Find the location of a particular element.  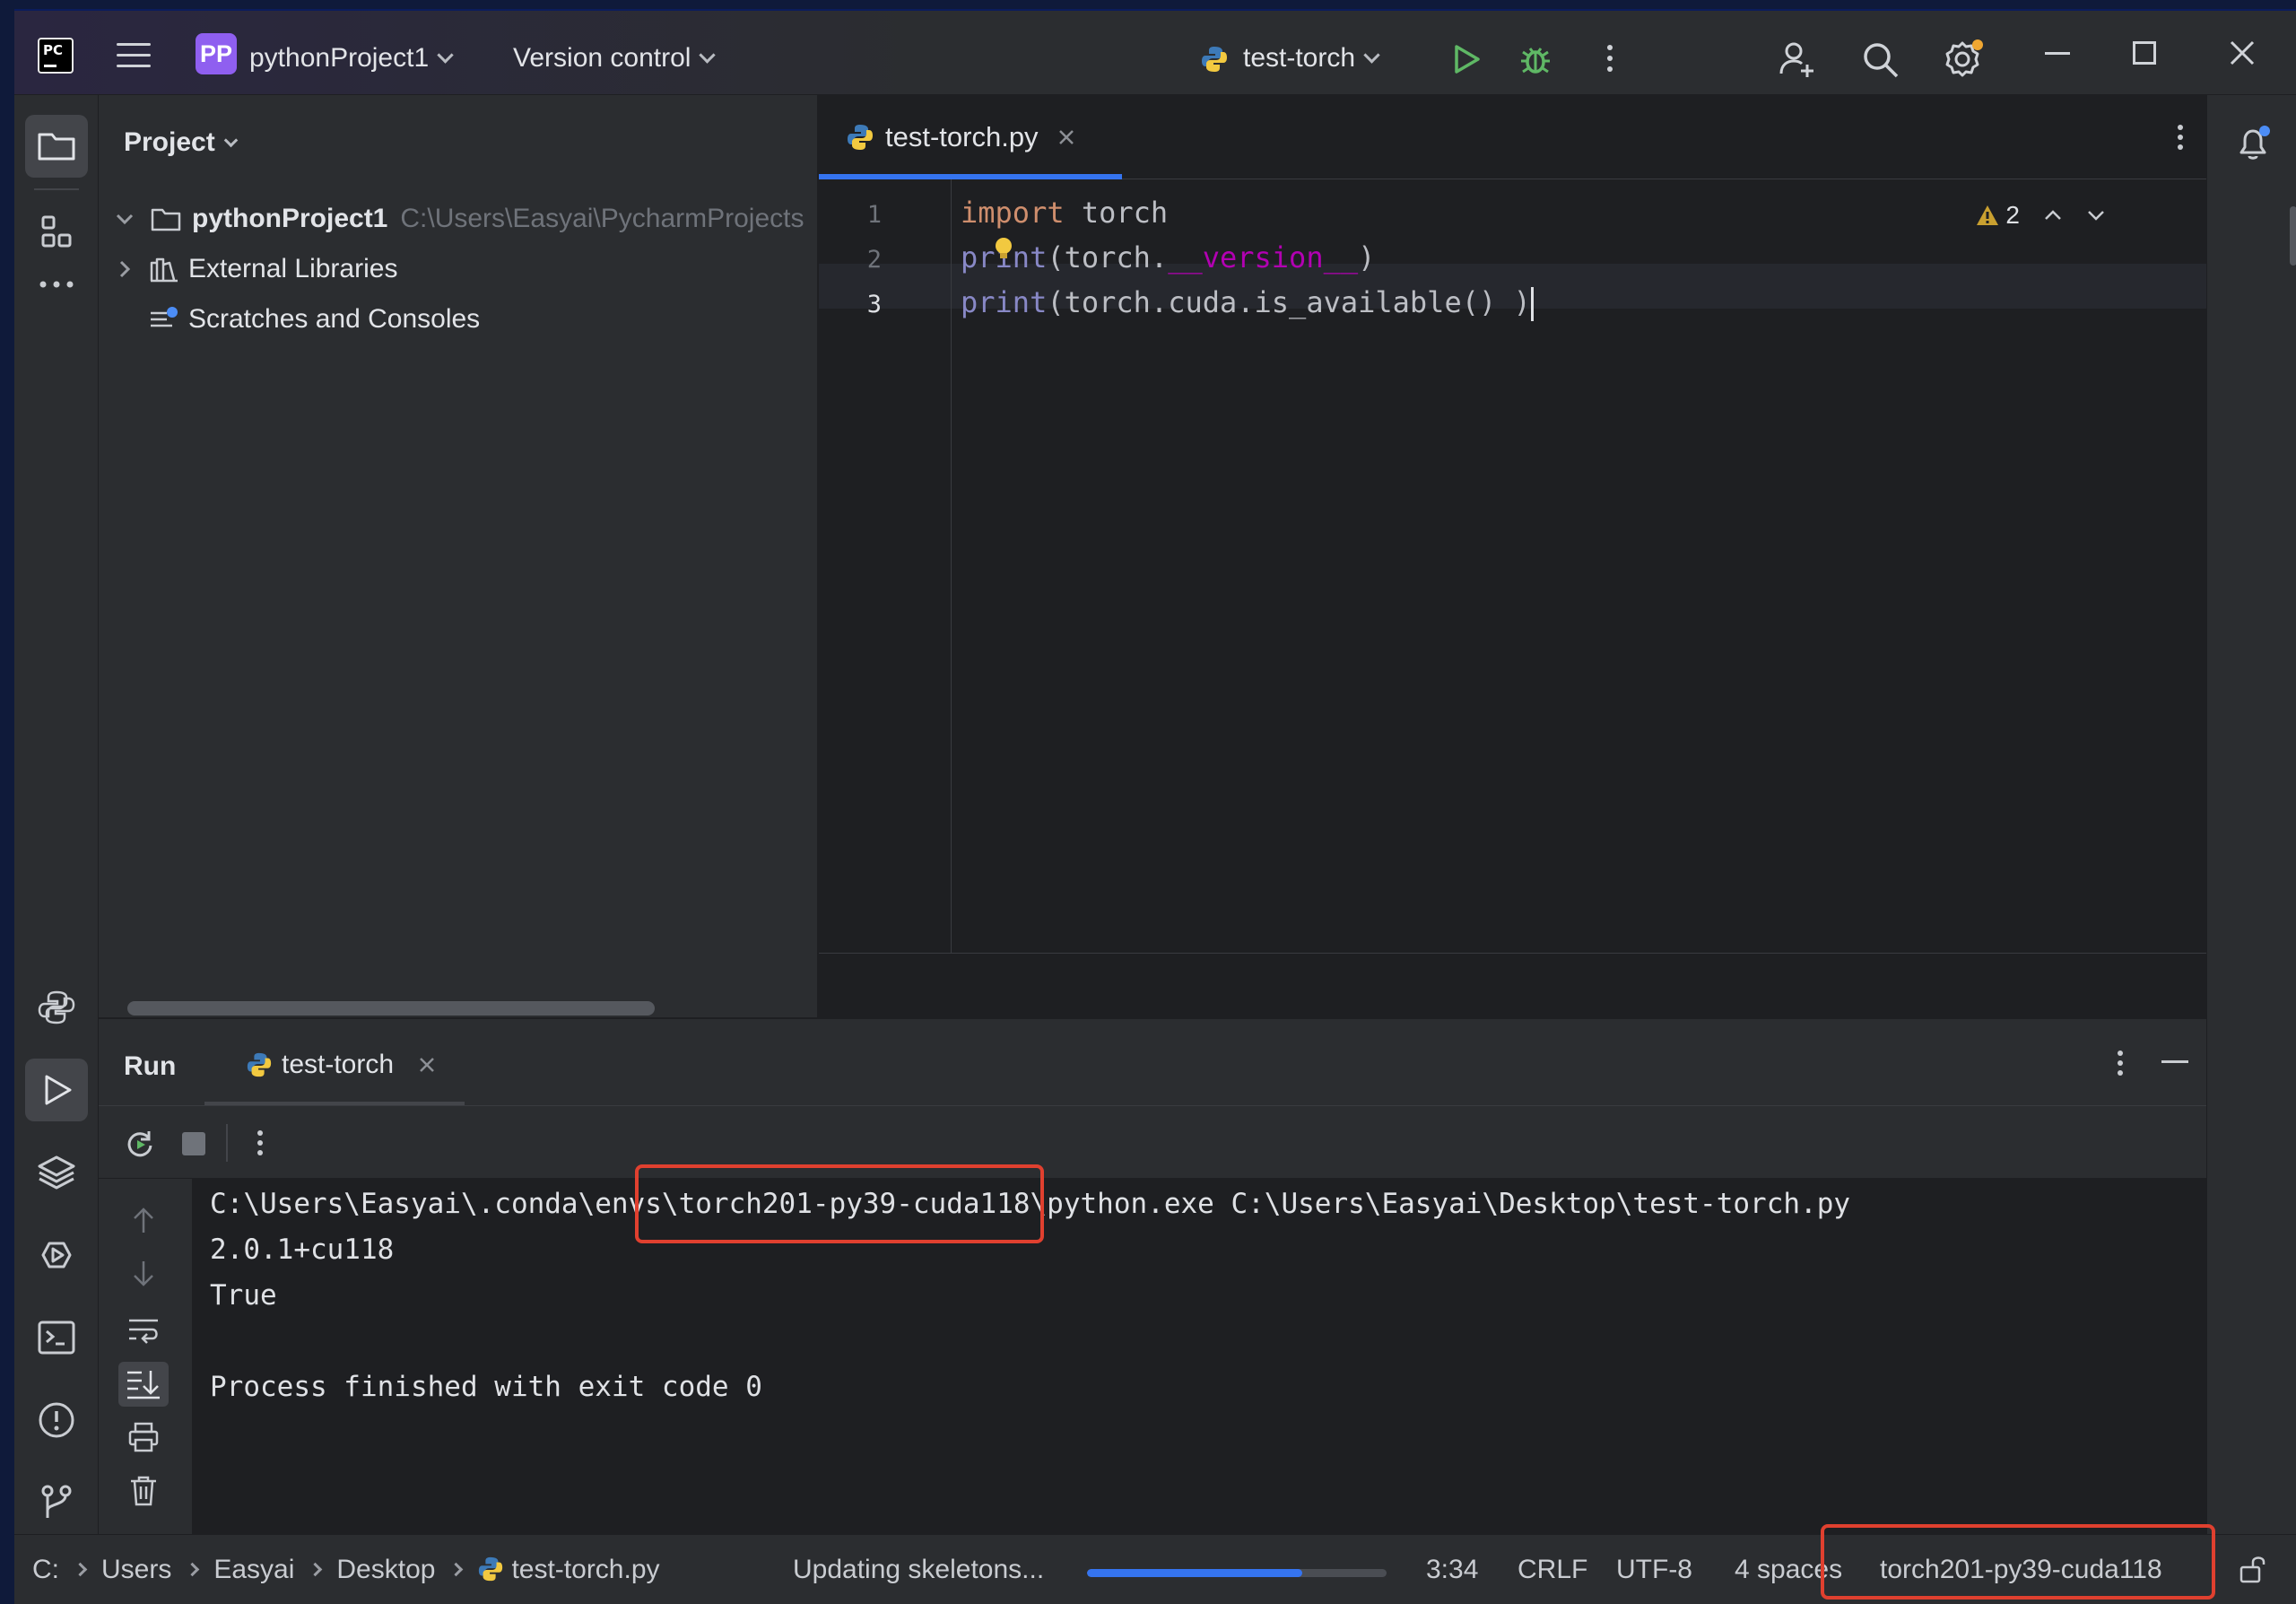

run-toolbar-more-icon is located at coordinates (260, 1142).